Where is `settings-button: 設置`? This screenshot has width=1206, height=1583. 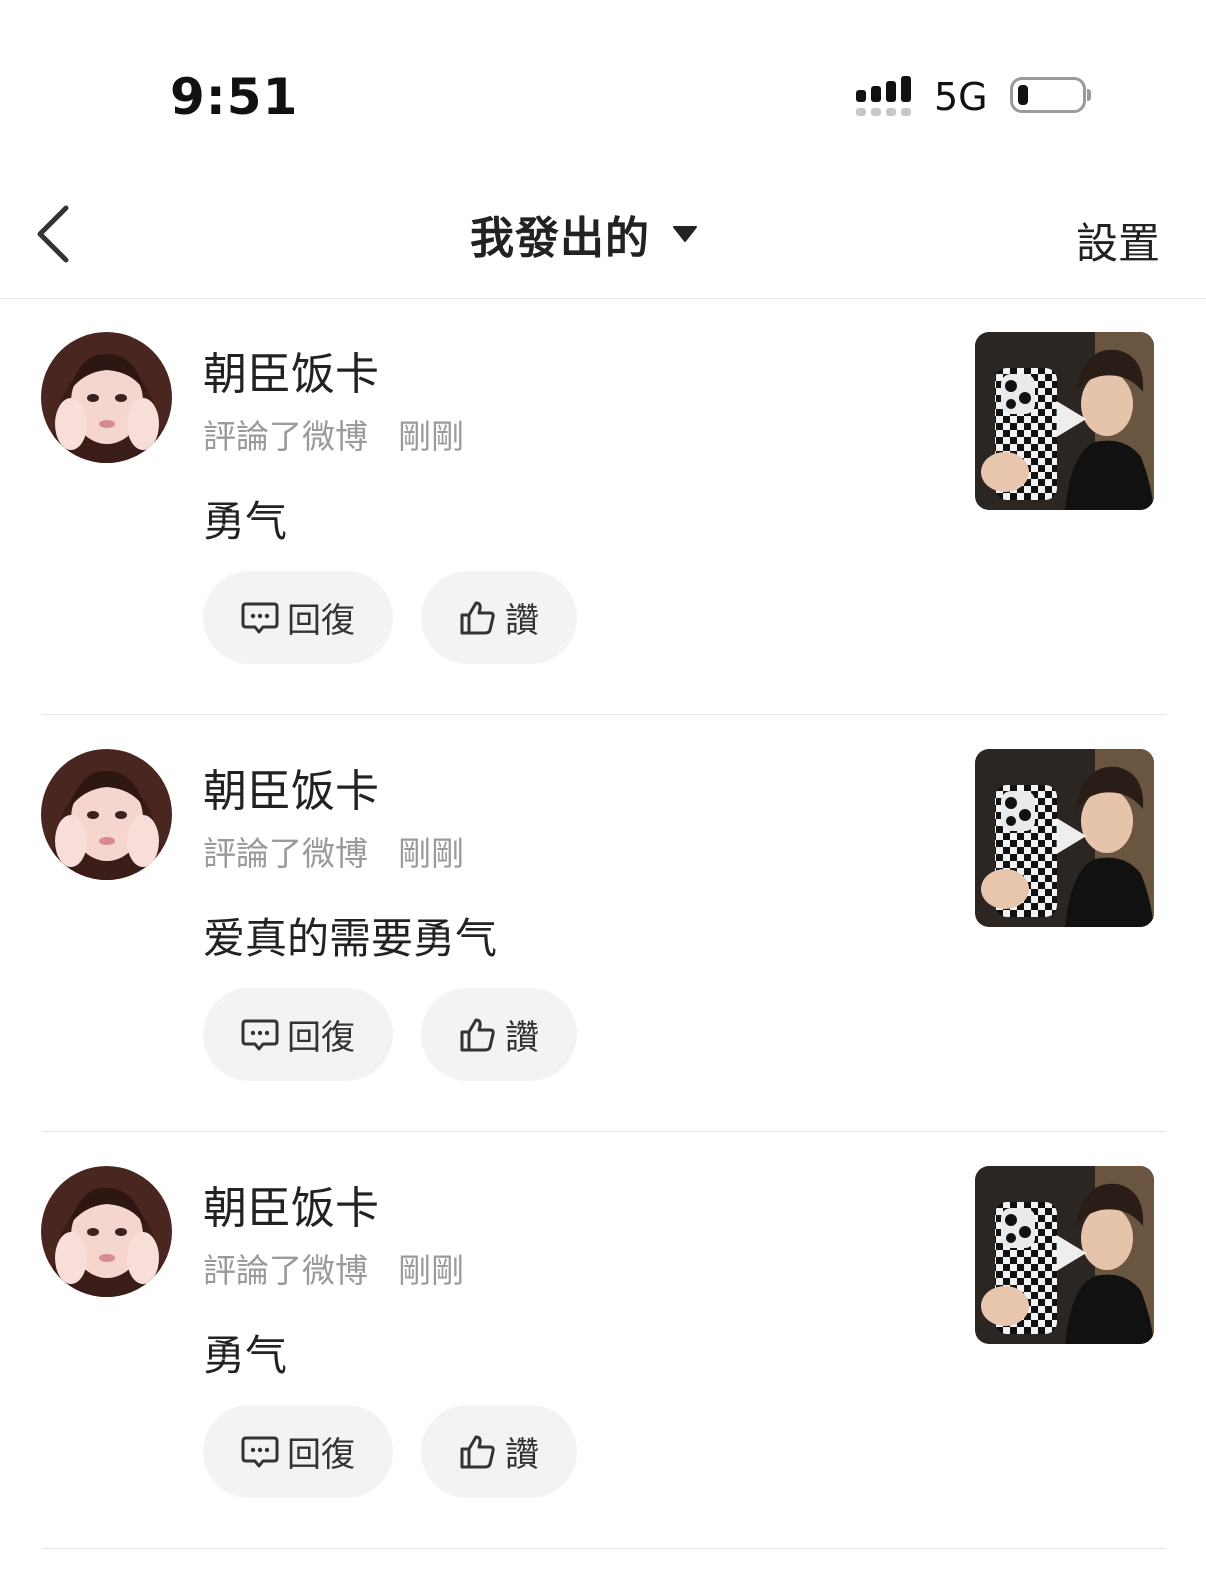 settings-button: 設置 is located at coordinates (1118, 240).